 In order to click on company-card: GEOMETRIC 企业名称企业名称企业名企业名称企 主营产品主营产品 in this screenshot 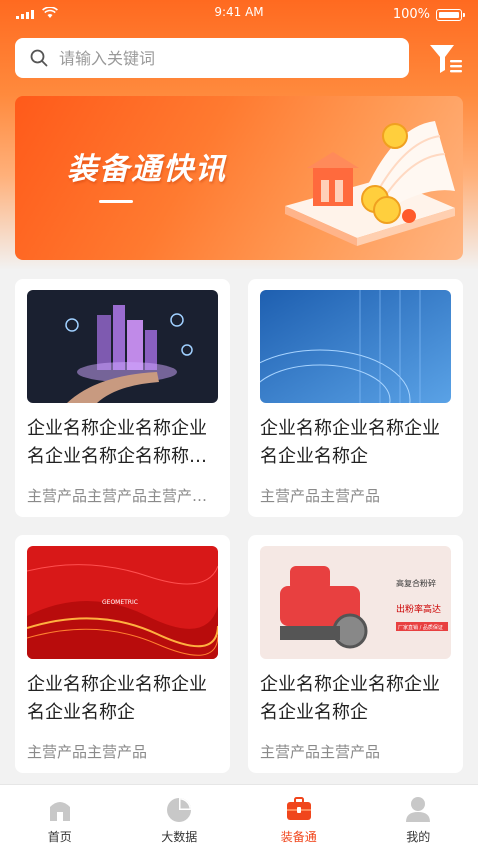, I will do `click(122, 654)`.